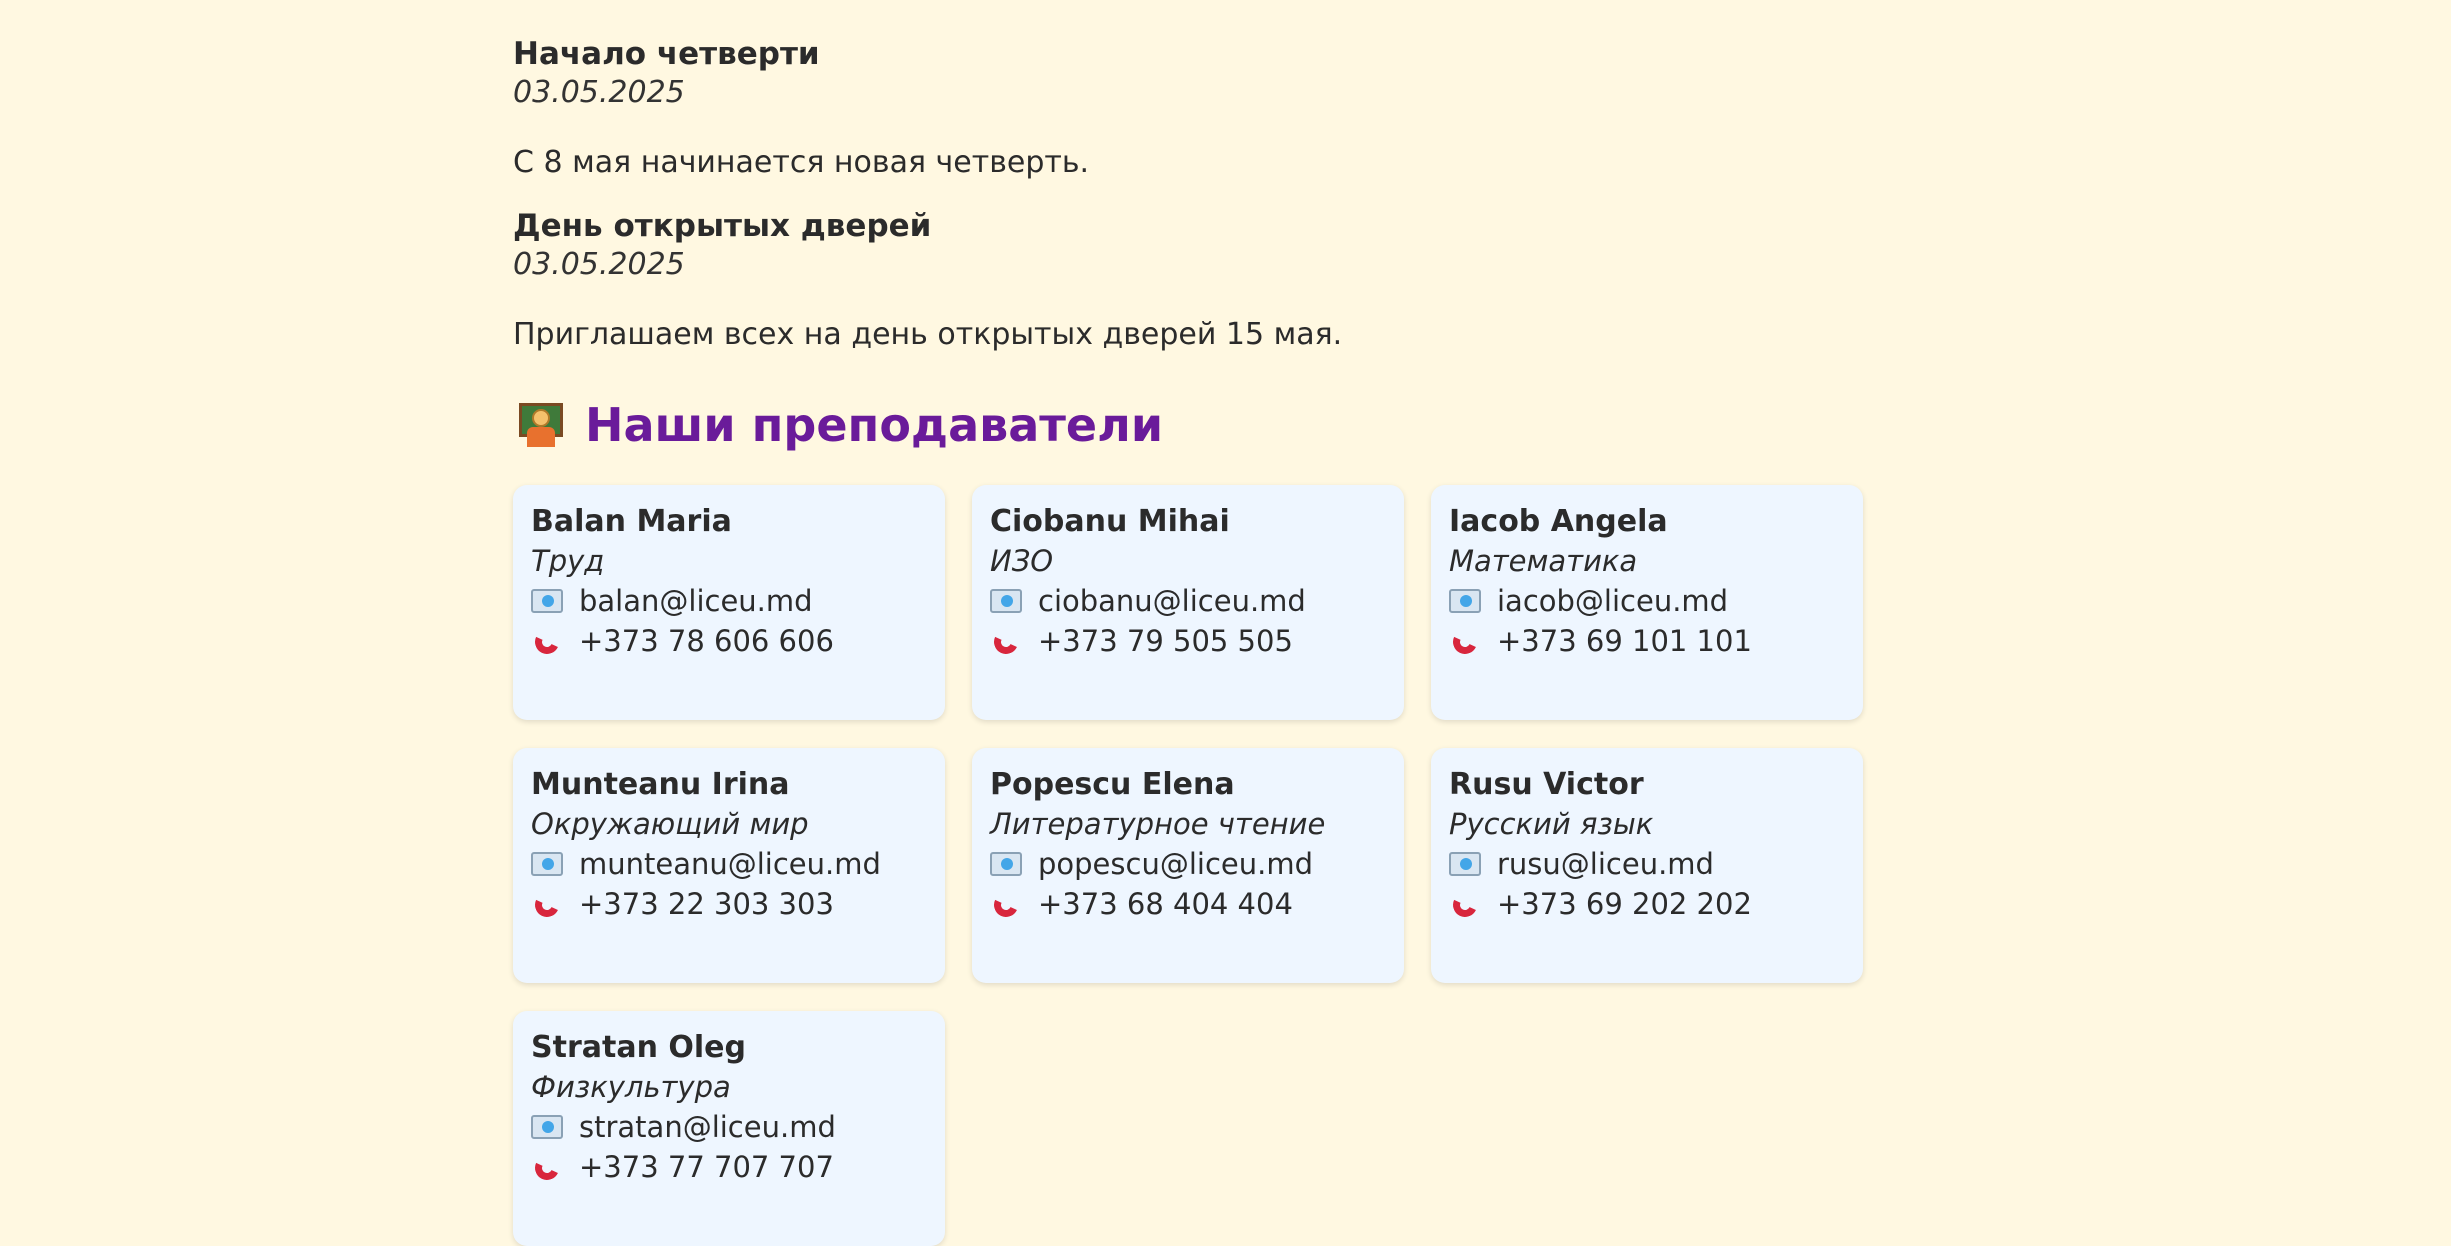  Describe the element at coordinates (722, 226) in the screenshot. I see `news-title: День открытых дверей` at that location.